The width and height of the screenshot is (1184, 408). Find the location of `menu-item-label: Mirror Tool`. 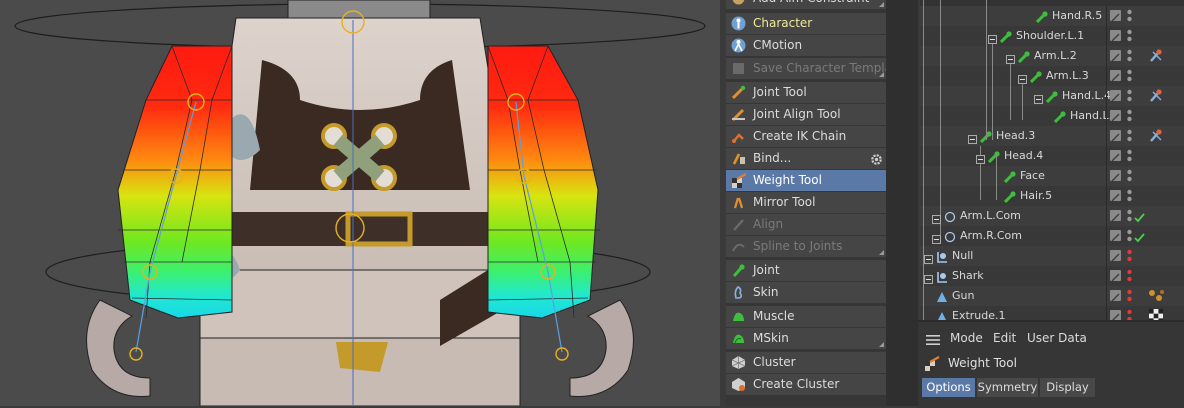

menu-item-label: Mirror Tool is located at coordinates (784, 202).